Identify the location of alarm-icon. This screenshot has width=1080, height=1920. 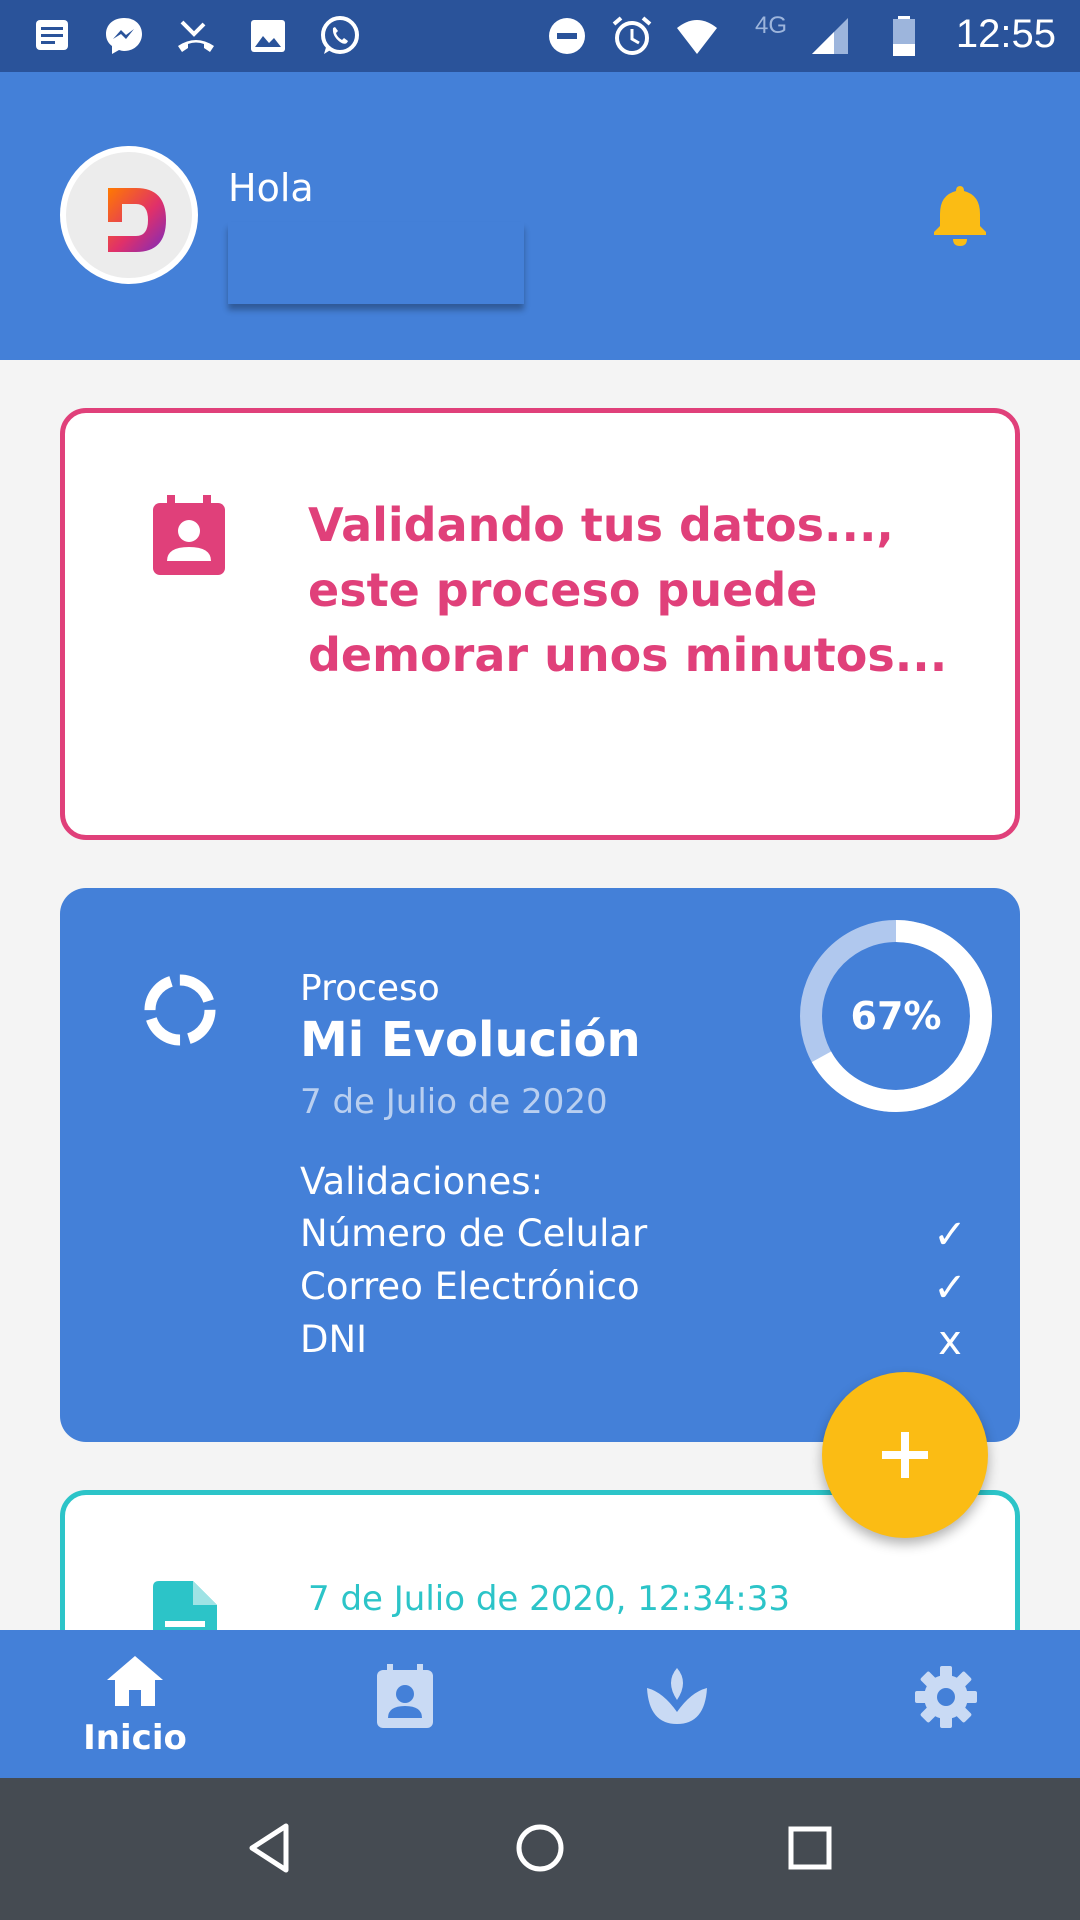
(632, 35).